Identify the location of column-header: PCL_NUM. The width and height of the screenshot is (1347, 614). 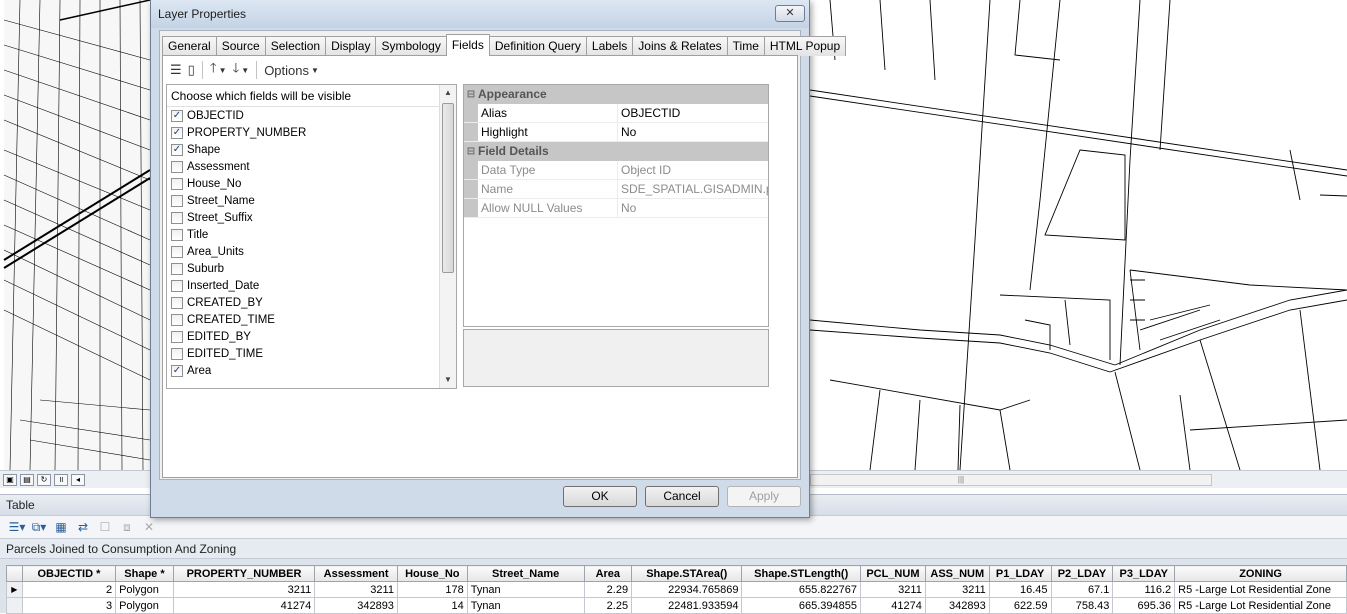
(892, 573).